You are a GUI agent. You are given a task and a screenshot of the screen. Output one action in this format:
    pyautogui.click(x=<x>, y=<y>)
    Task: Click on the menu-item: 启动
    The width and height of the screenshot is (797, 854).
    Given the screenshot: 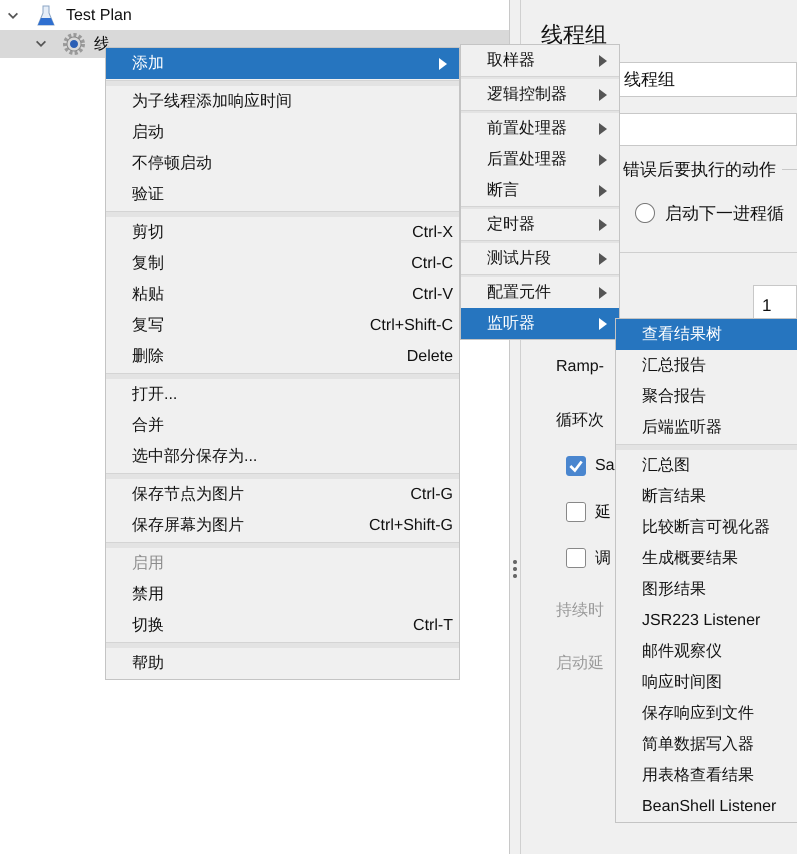 What is the action you would take?
    pyautogui.click(x=282, y=132)
    